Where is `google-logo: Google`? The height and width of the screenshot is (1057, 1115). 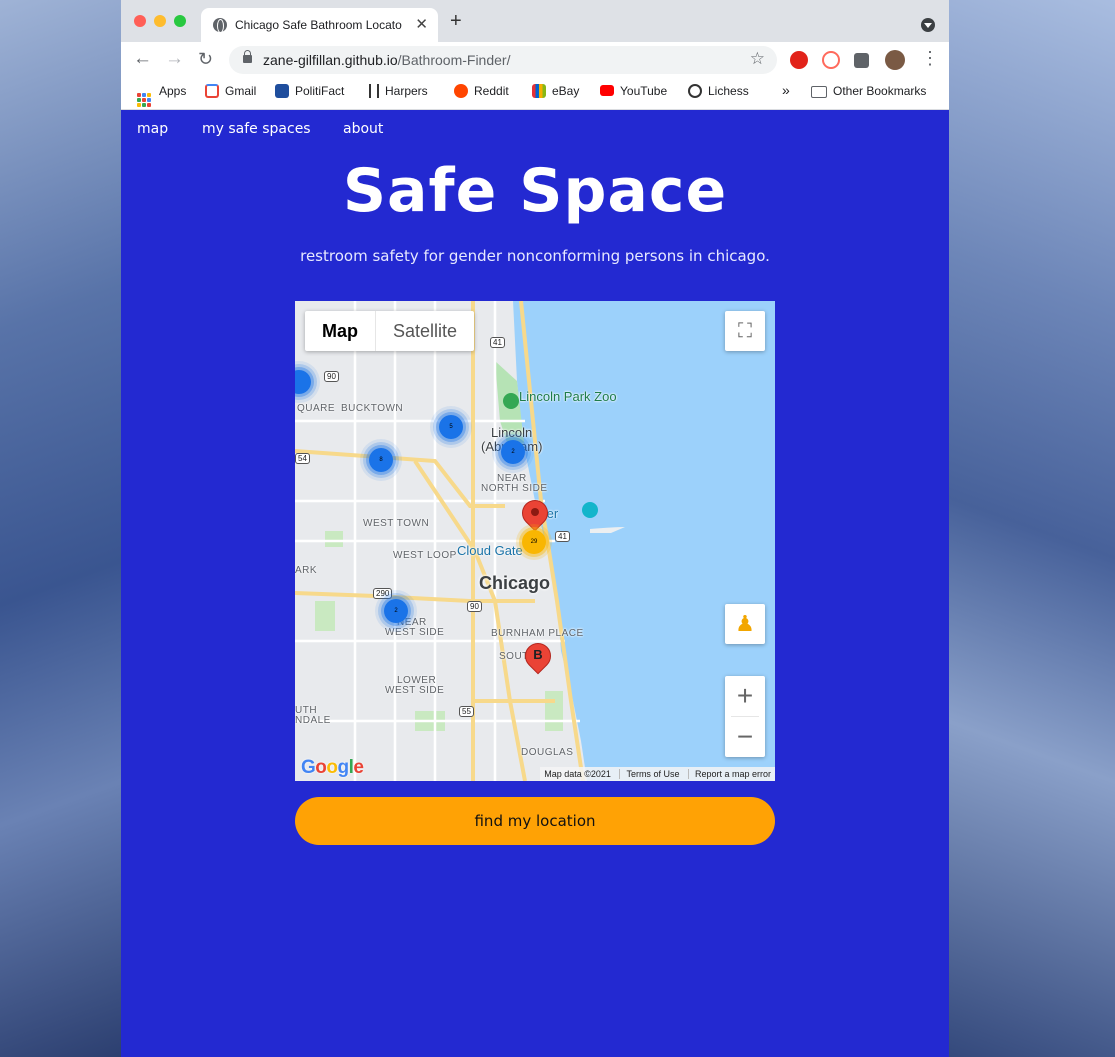 google-logo: Google is located at coordinates (332, 767).